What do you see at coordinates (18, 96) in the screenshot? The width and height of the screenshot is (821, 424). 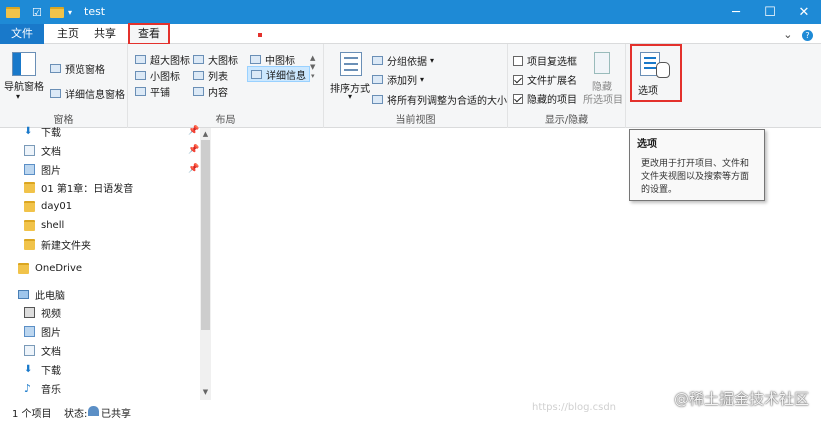 I see `navigation-pane-dropdown-icon: ▾` at bounding box center [18, 96].